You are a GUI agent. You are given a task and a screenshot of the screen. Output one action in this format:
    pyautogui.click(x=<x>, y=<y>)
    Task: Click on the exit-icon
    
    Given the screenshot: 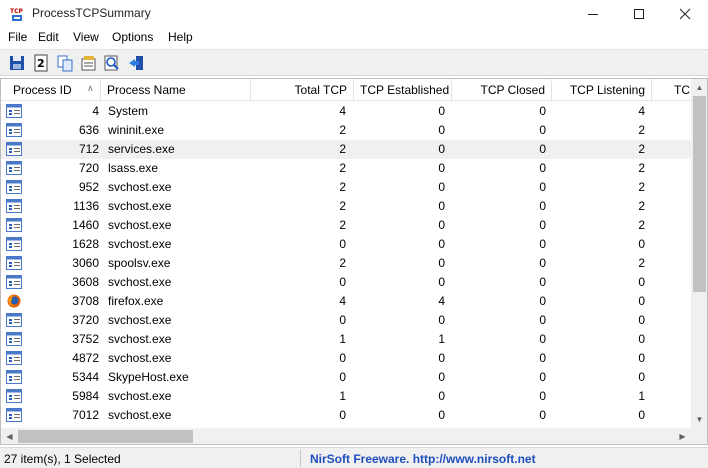 What is the action you would take?
    pyautogui.click(x=136, y=63)
    